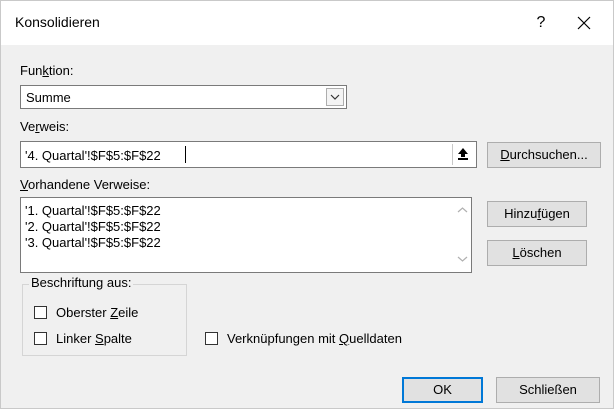 The width and height of the screenshot is (614, 409). I want to click on list-item: '3. Quartal'!$F$5:$F$22, so click(93, 242).